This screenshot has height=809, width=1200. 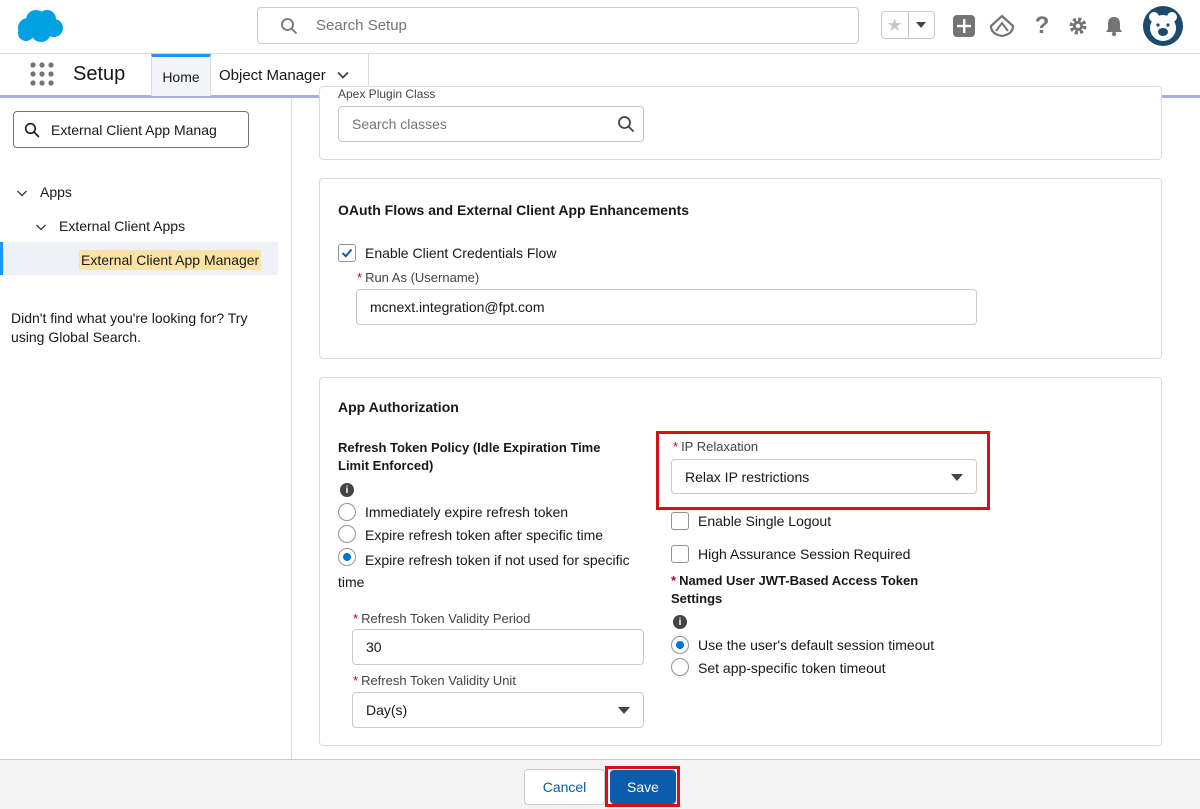 I want to click on ip-relaxation-label: * IP Relaxation, so click(x=715, y=446).